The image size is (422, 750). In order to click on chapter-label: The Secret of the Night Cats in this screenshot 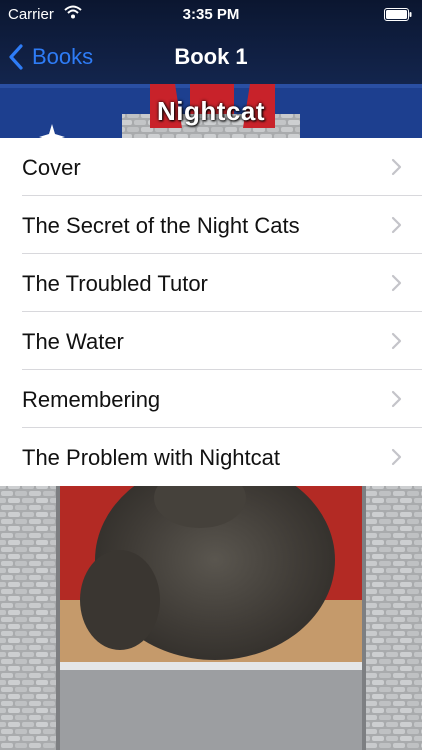, I will do `click(161, 225)`.